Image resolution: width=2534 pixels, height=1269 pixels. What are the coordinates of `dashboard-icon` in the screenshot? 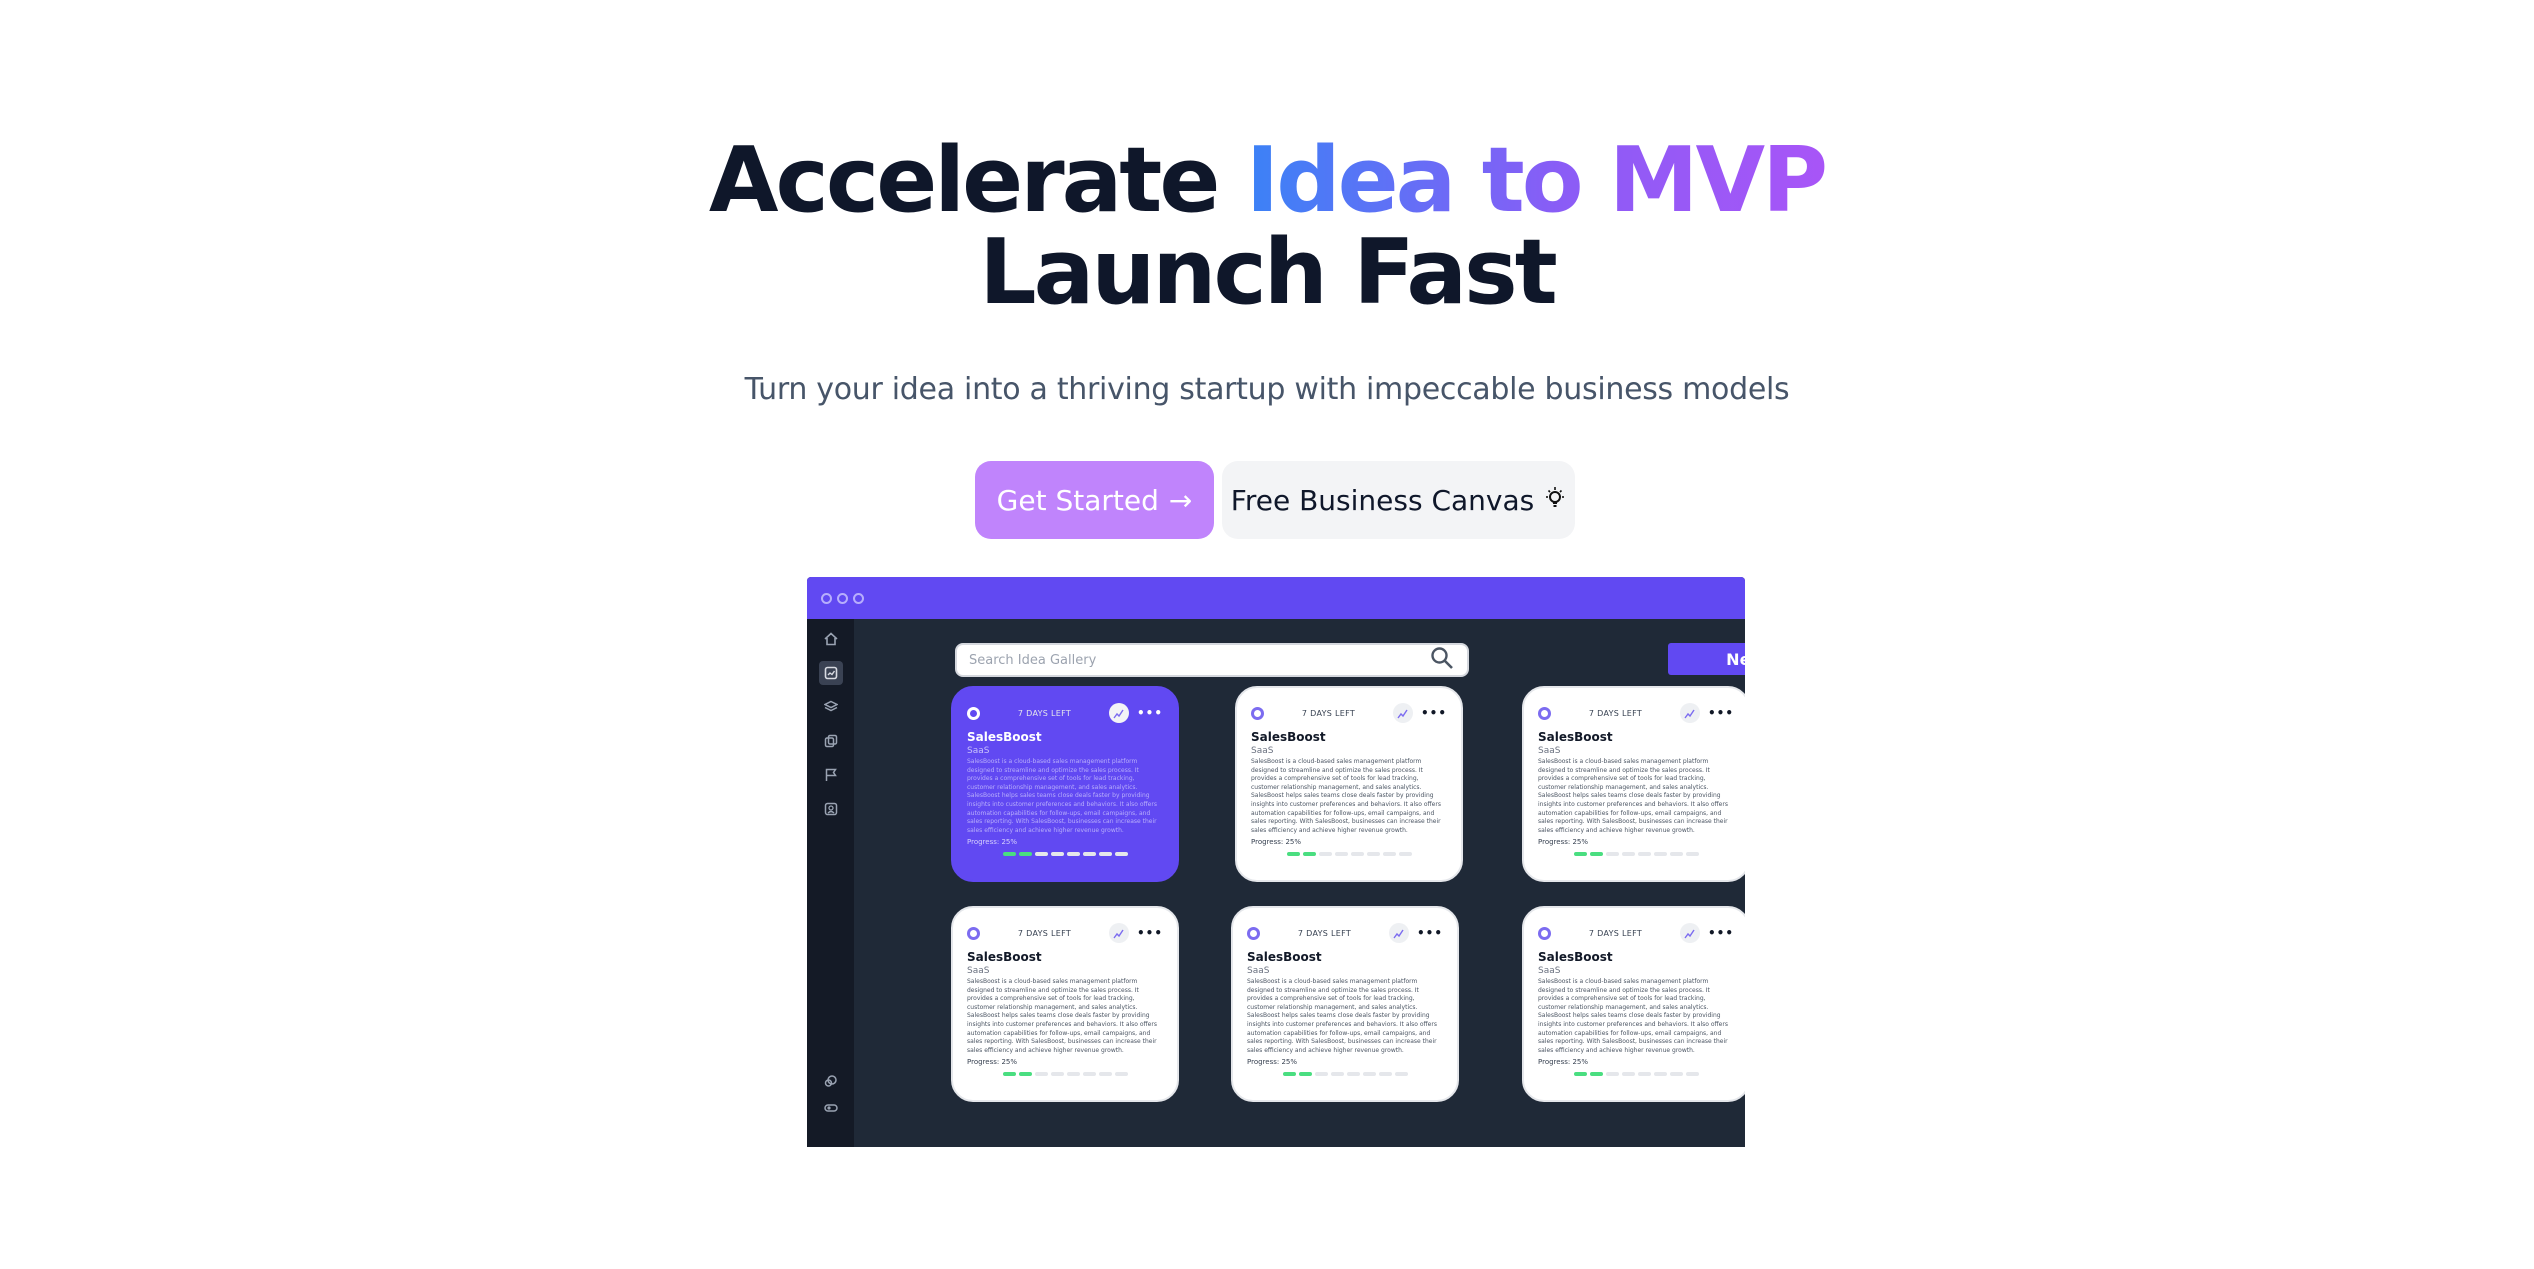 It's located at (831, 673).